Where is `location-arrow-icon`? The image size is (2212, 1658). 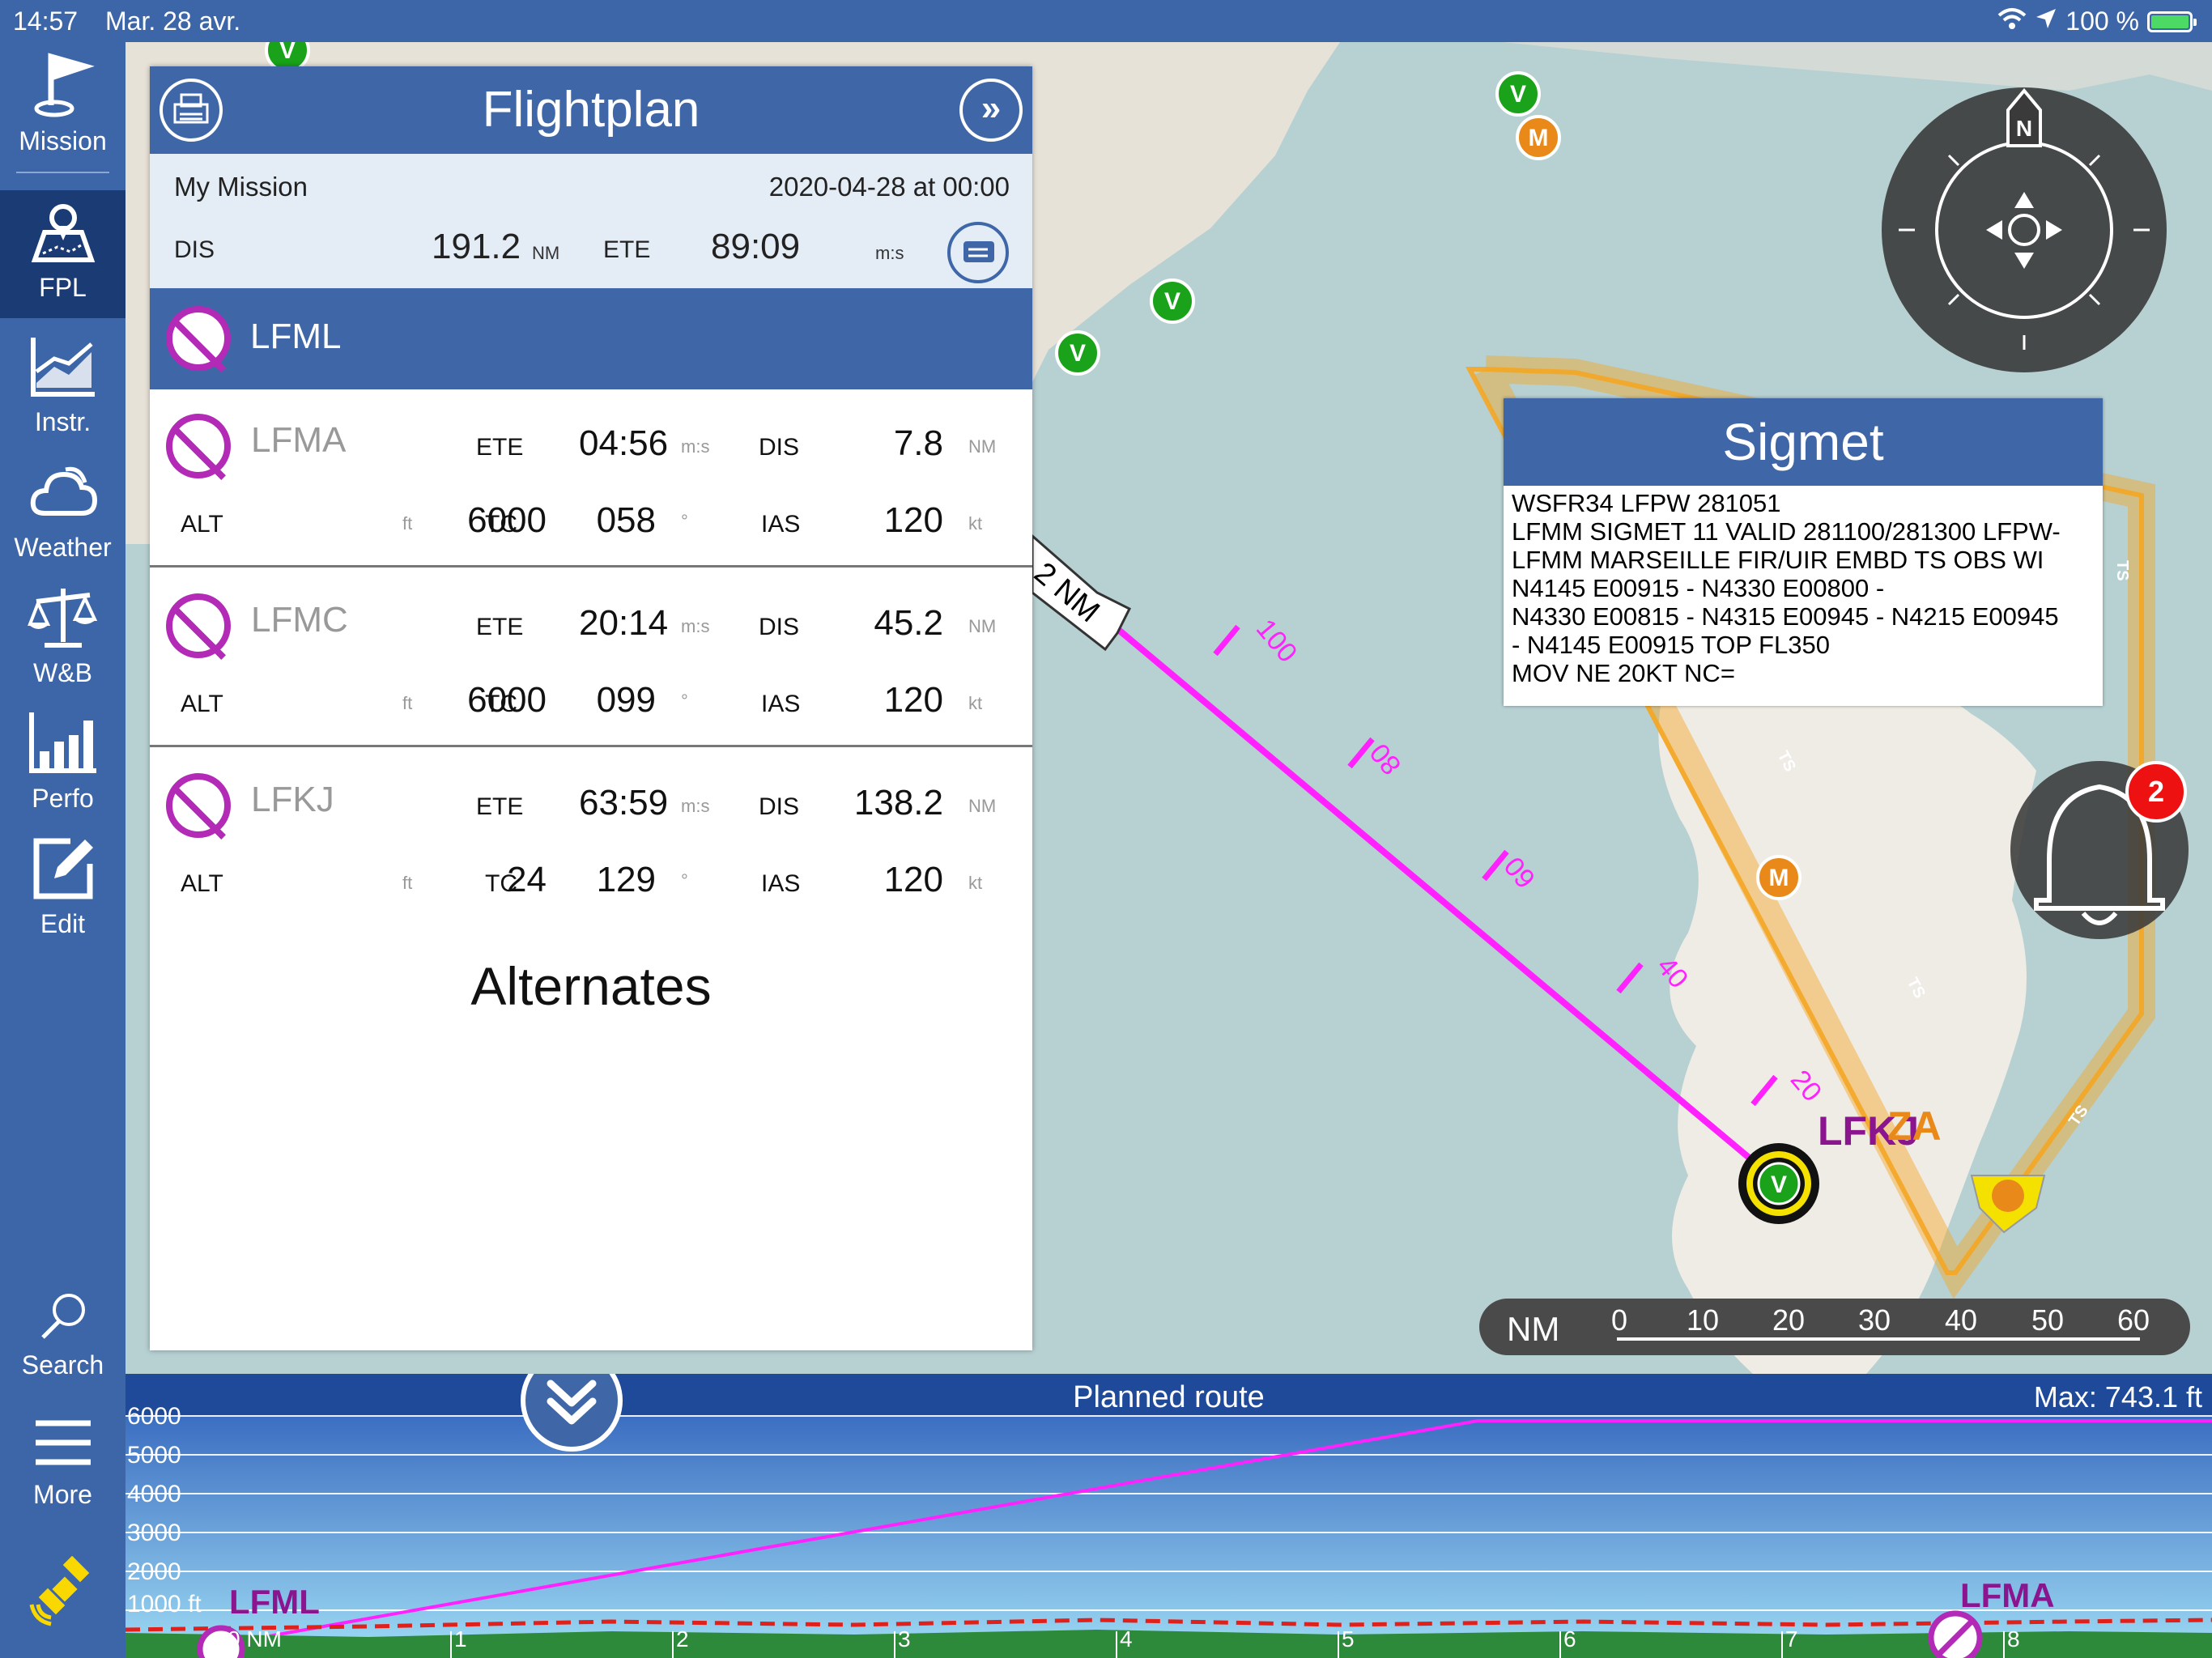 location-arrow-icon is located at coordinates (2046, 21).